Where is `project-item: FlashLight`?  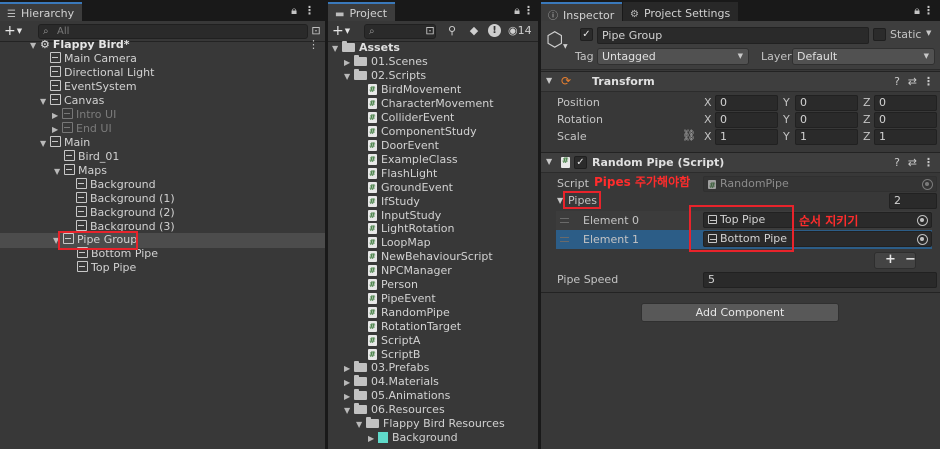
project-item: FlashLight is located at coordinates (433, 174).